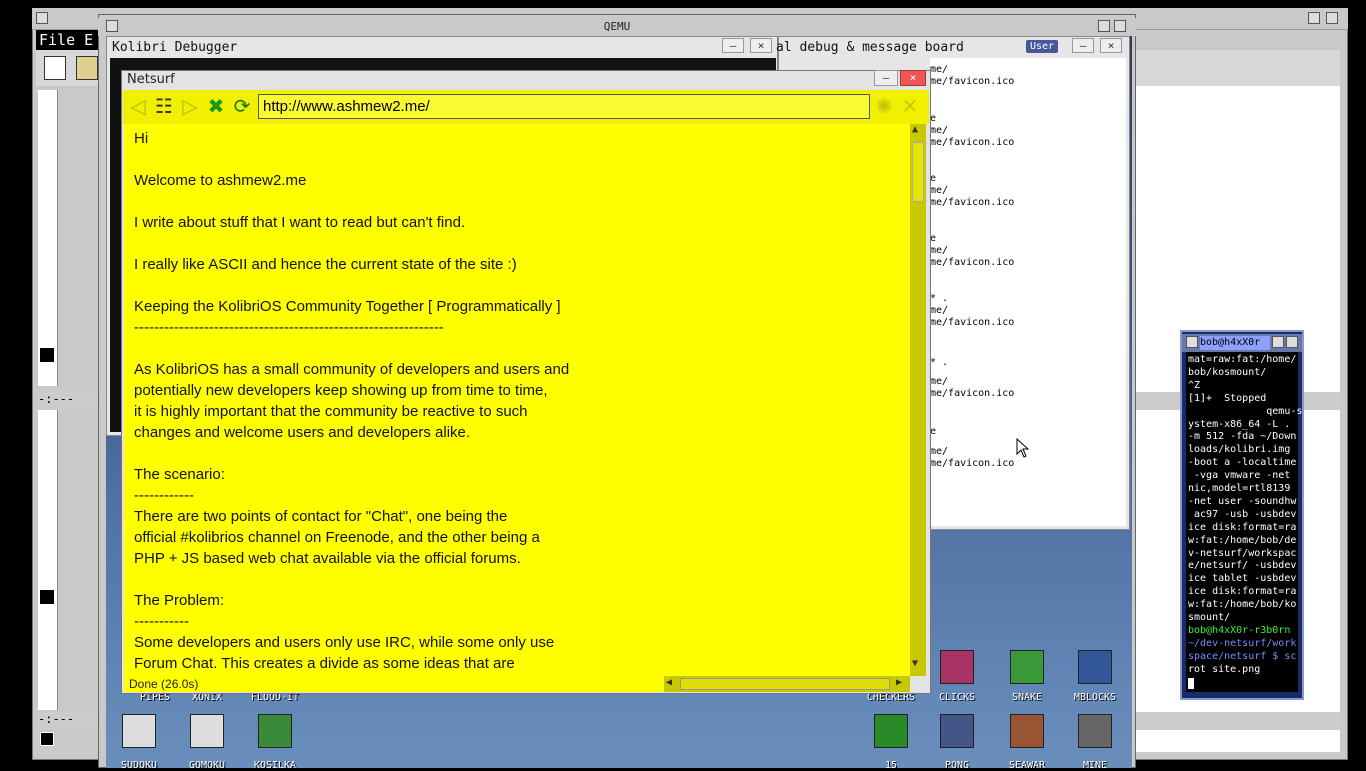 The height and width of the screenshot is (771, 1366). What do you see at coordinates (1242, 463) in the screenshot?
I see `terminal-line: -boot a -localtime` at bounding box center [1242, 463].